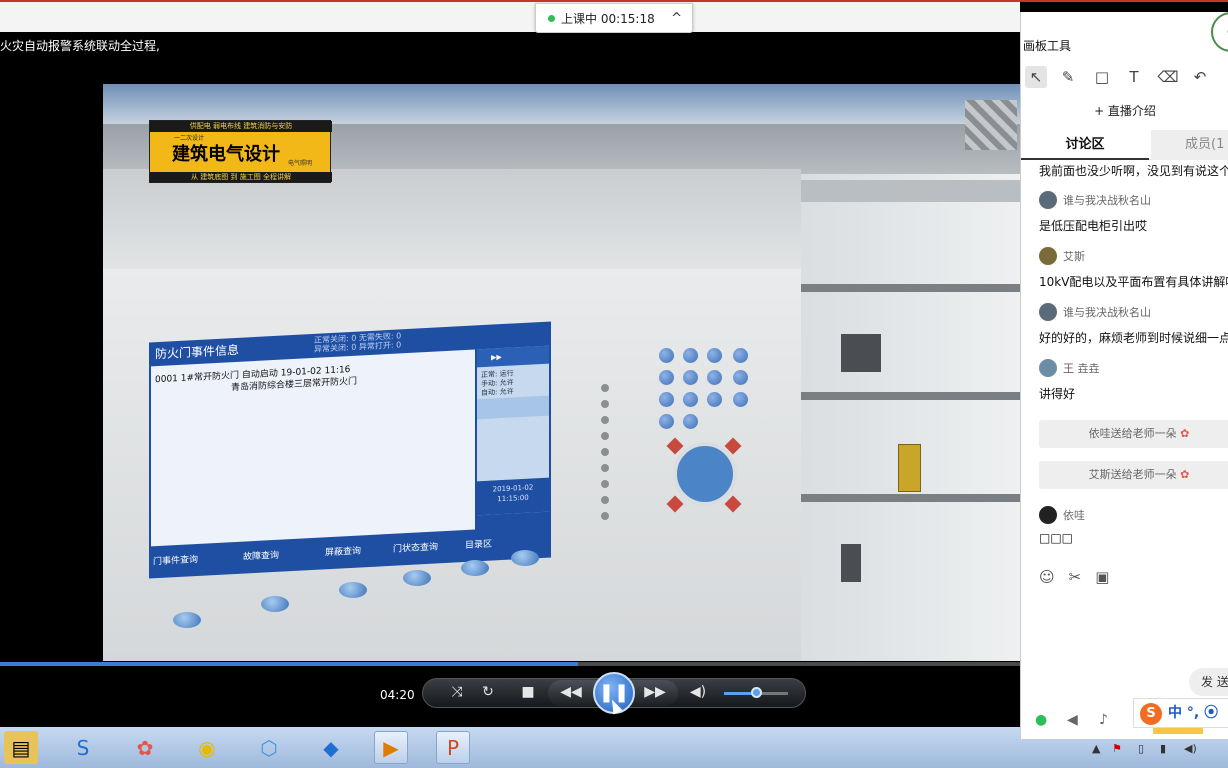 Image resolution: width=1228 pixels, height=768 pixels. Describe the element at coordinates (331, 747) in the screenshot. I see `classroom-app-icon: ◆` at that location.